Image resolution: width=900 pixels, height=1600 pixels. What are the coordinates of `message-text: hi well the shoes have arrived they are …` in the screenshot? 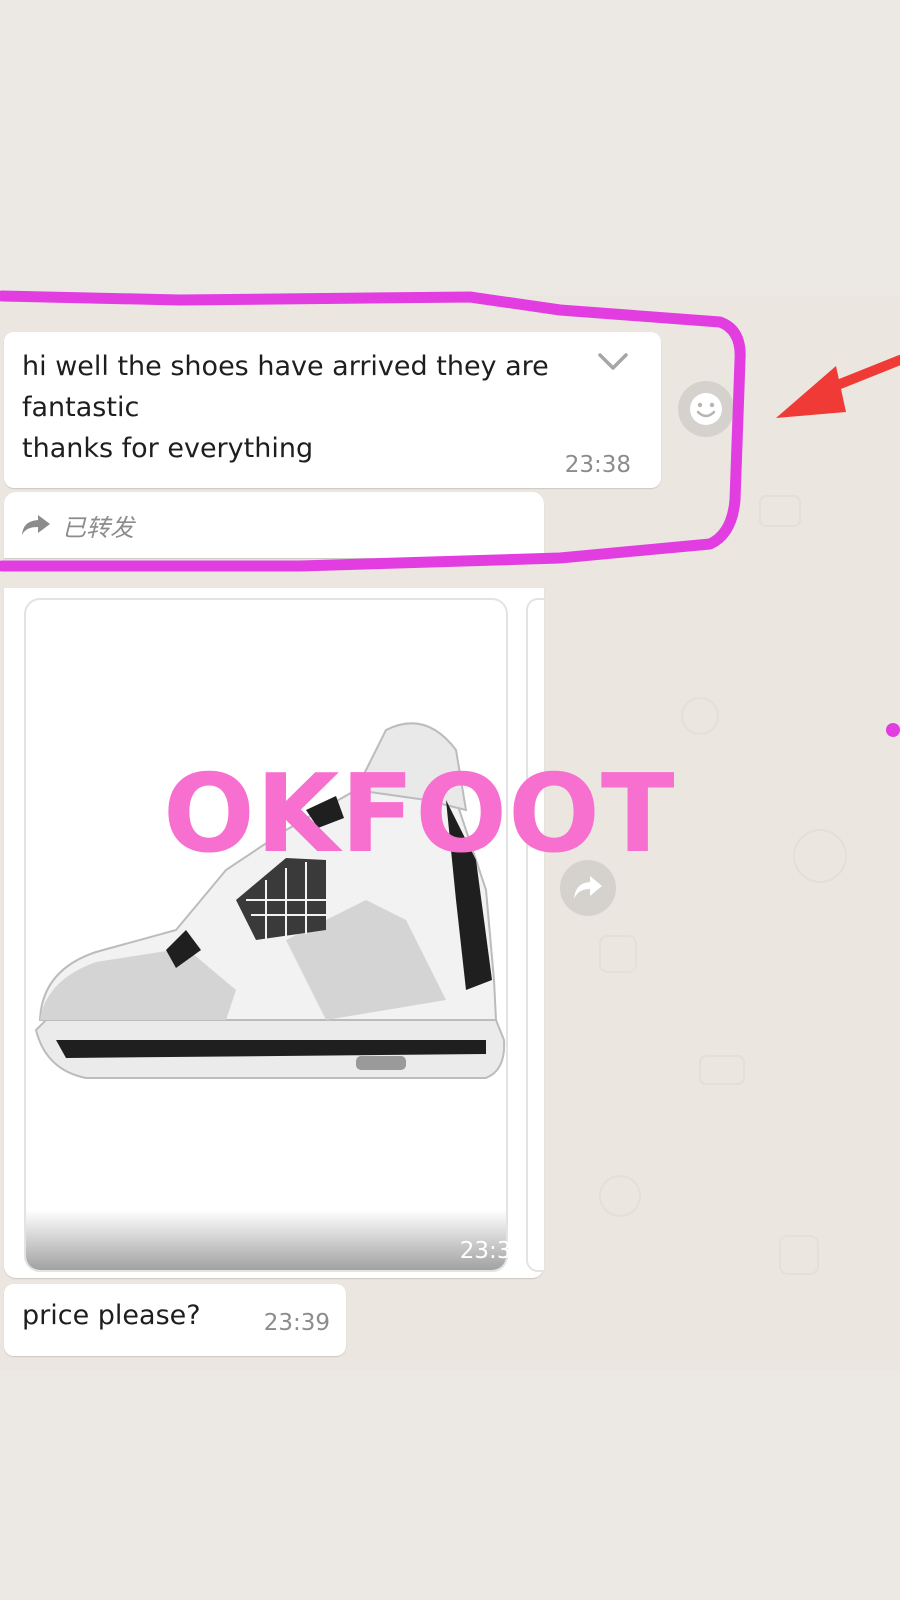 It's located at (285, 407).